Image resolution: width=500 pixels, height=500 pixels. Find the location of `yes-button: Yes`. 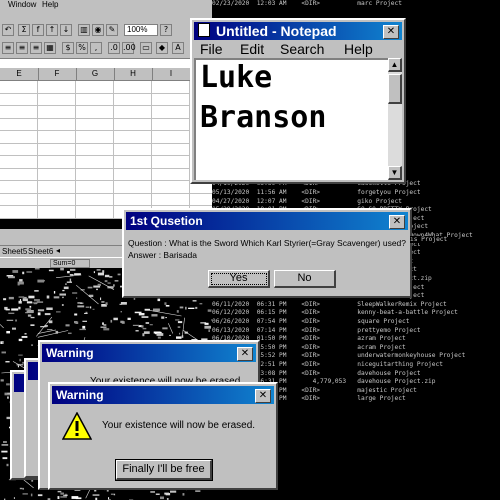

yes-button: Yes is located at coordinates (239, 279).